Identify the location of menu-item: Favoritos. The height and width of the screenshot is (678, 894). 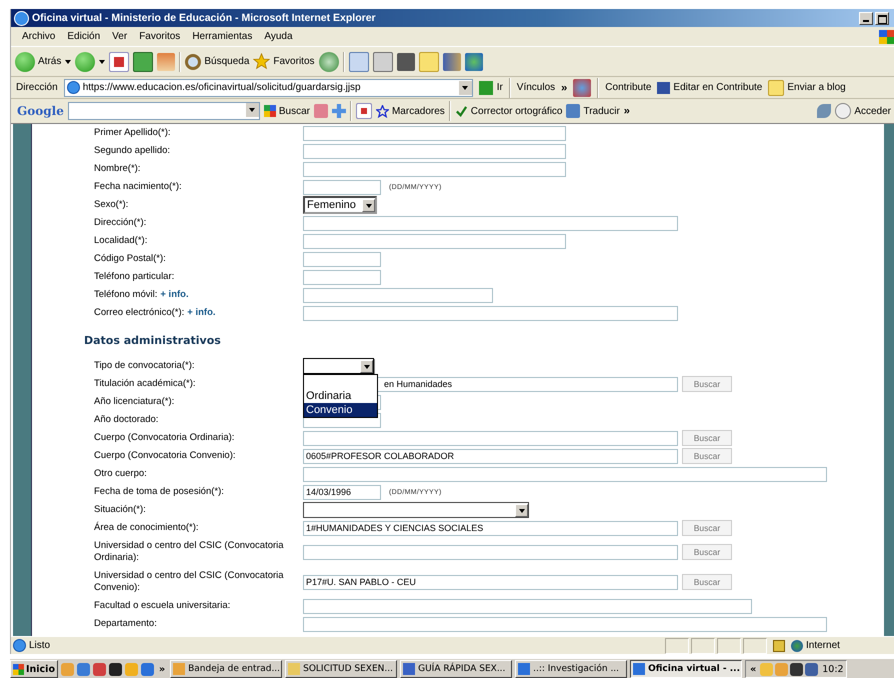
(159, 36).